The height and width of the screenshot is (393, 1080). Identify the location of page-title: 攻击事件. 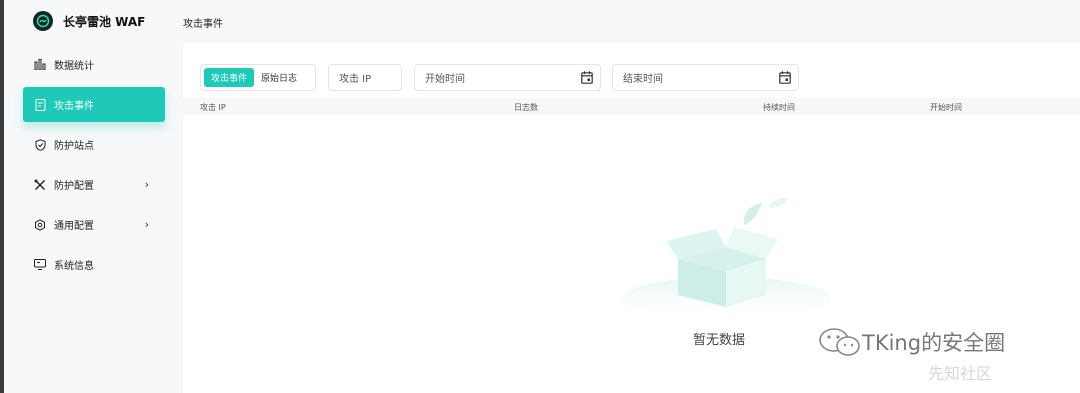
(203, 24).